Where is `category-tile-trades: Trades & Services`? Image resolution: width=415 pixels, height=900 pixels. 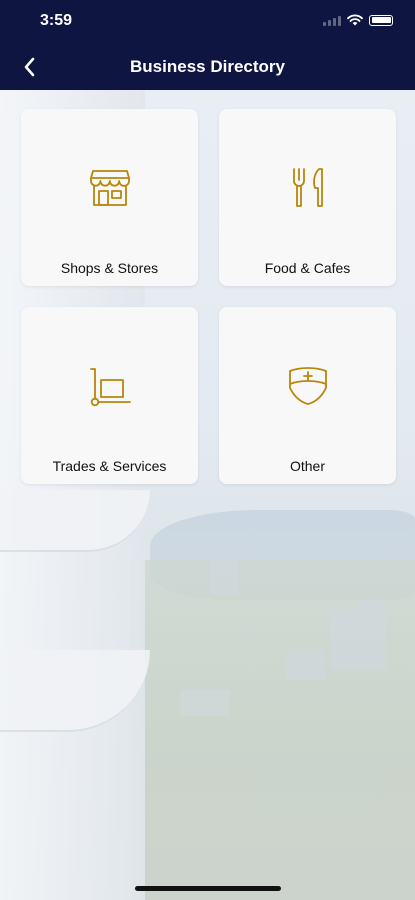 category-tile-trades: Trades & Services is located at coordinates (109, 395).